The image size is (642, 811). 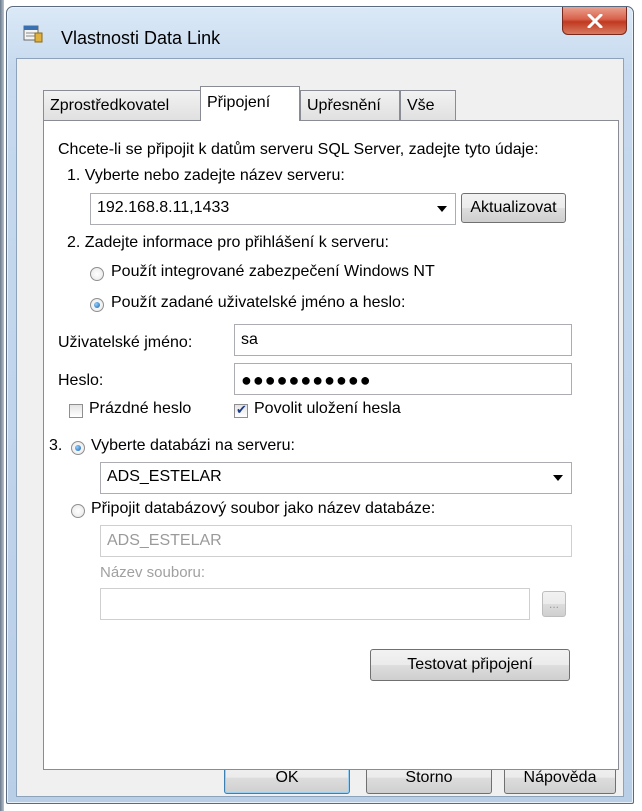 I want to click on tab-provider: Zprostředkovatel, so click(x=122, y=105).